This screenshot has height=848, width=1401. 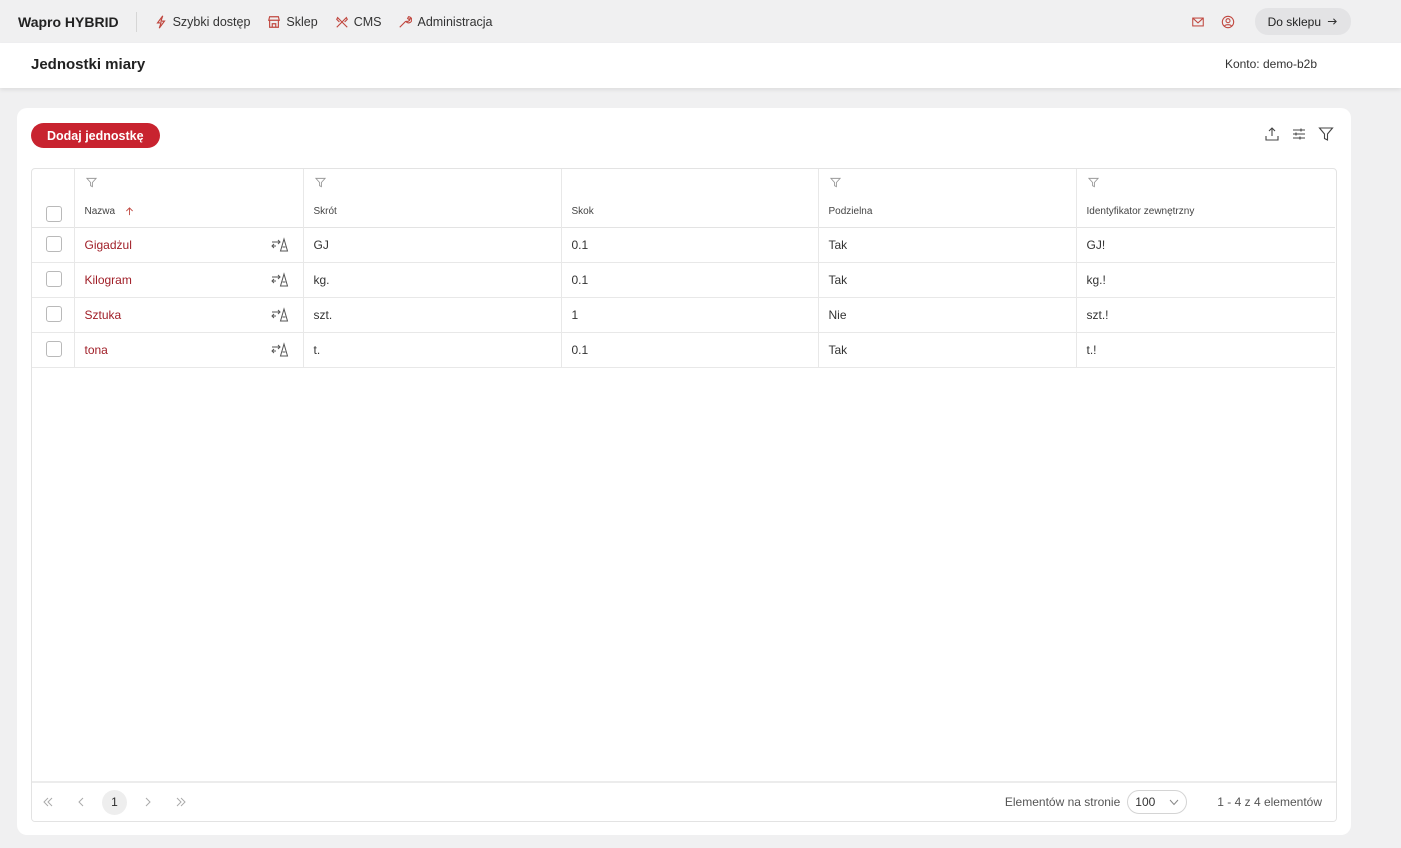 What do you see at coordinates (432, 279) in the screenshot?
I see `abbreviation-cell: kg.` at bounding box center [432, 279].